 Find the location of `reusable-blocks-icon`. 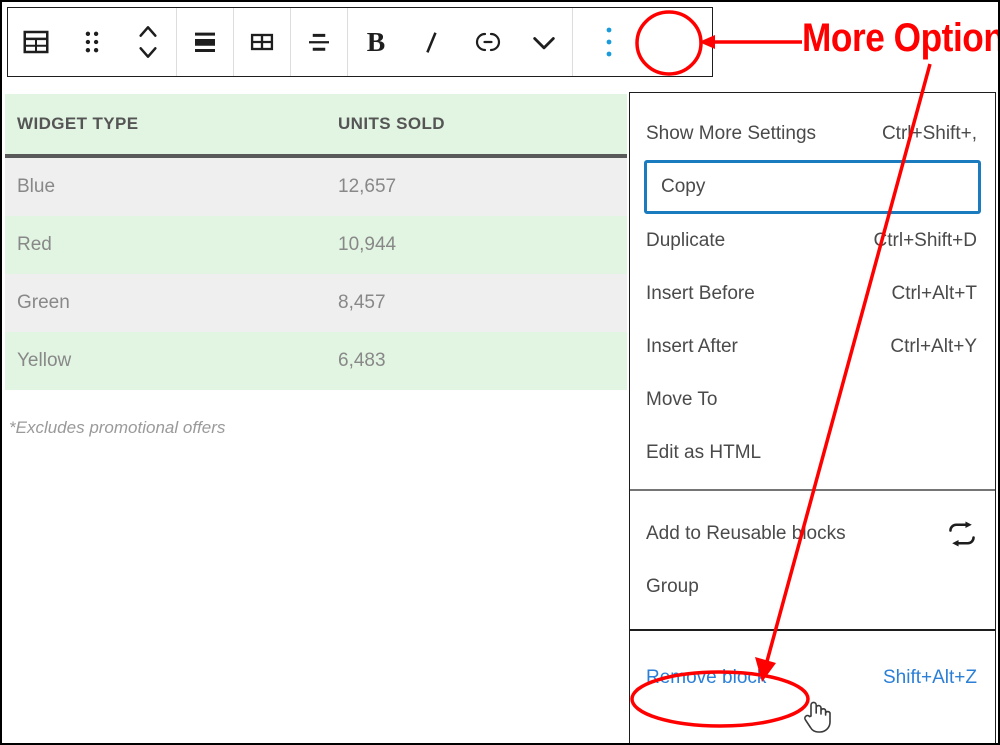

reusable-blocks-icon is located at coordinates (962, 534).